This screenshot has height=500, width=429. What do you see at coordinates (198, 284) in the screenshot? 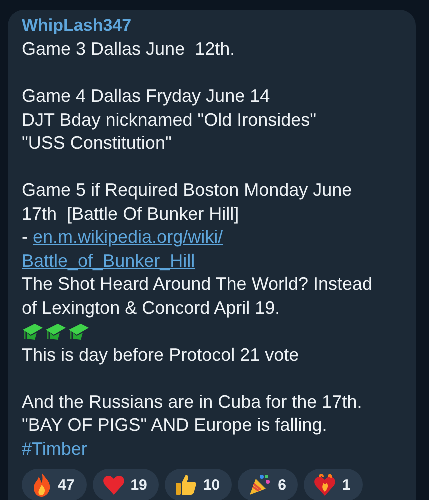
I see `message-text: The Shot Heard Around The World? Instead` at bounding box center [198, 284].